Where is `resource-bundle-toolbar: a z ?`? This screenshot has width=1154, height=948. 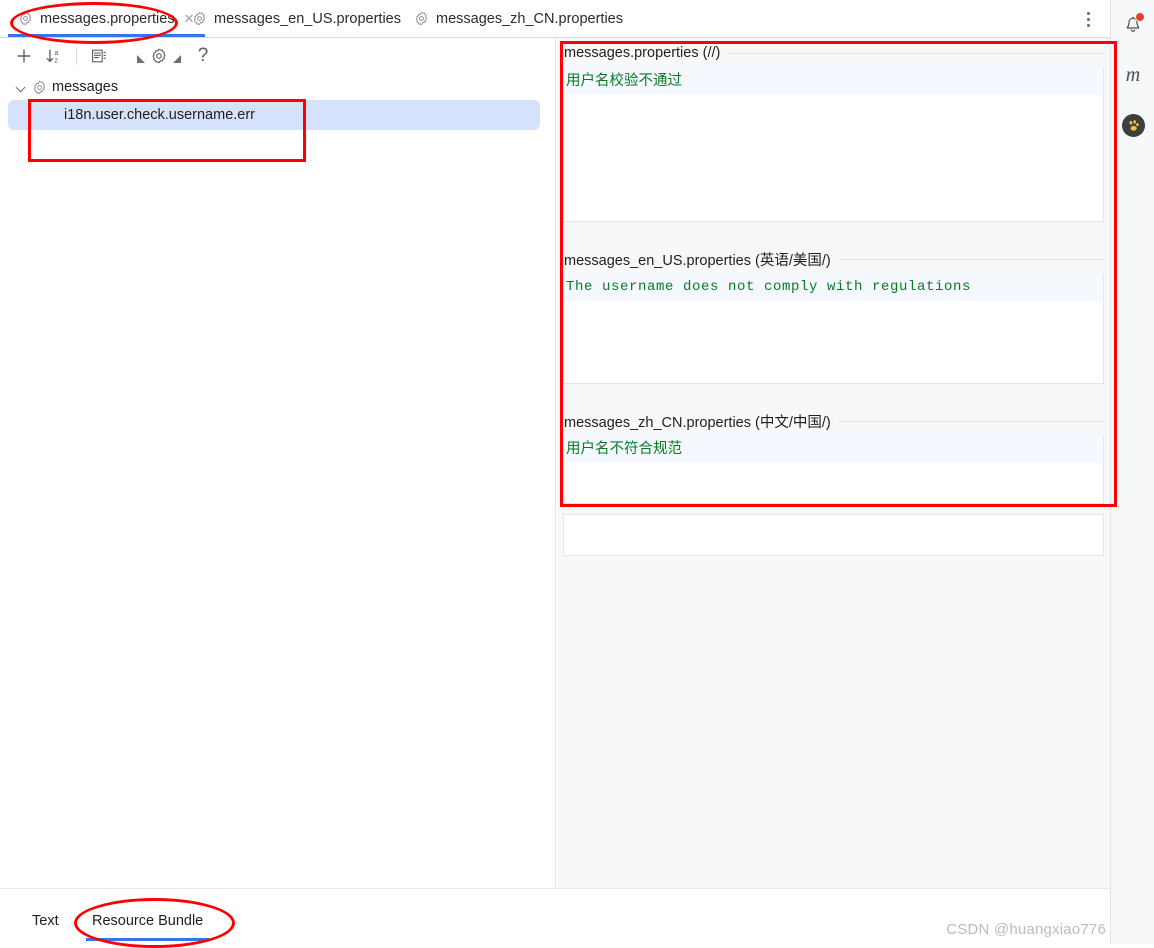
resource-bundle-toolbar: a z ? is located at coordinates (277, 56).